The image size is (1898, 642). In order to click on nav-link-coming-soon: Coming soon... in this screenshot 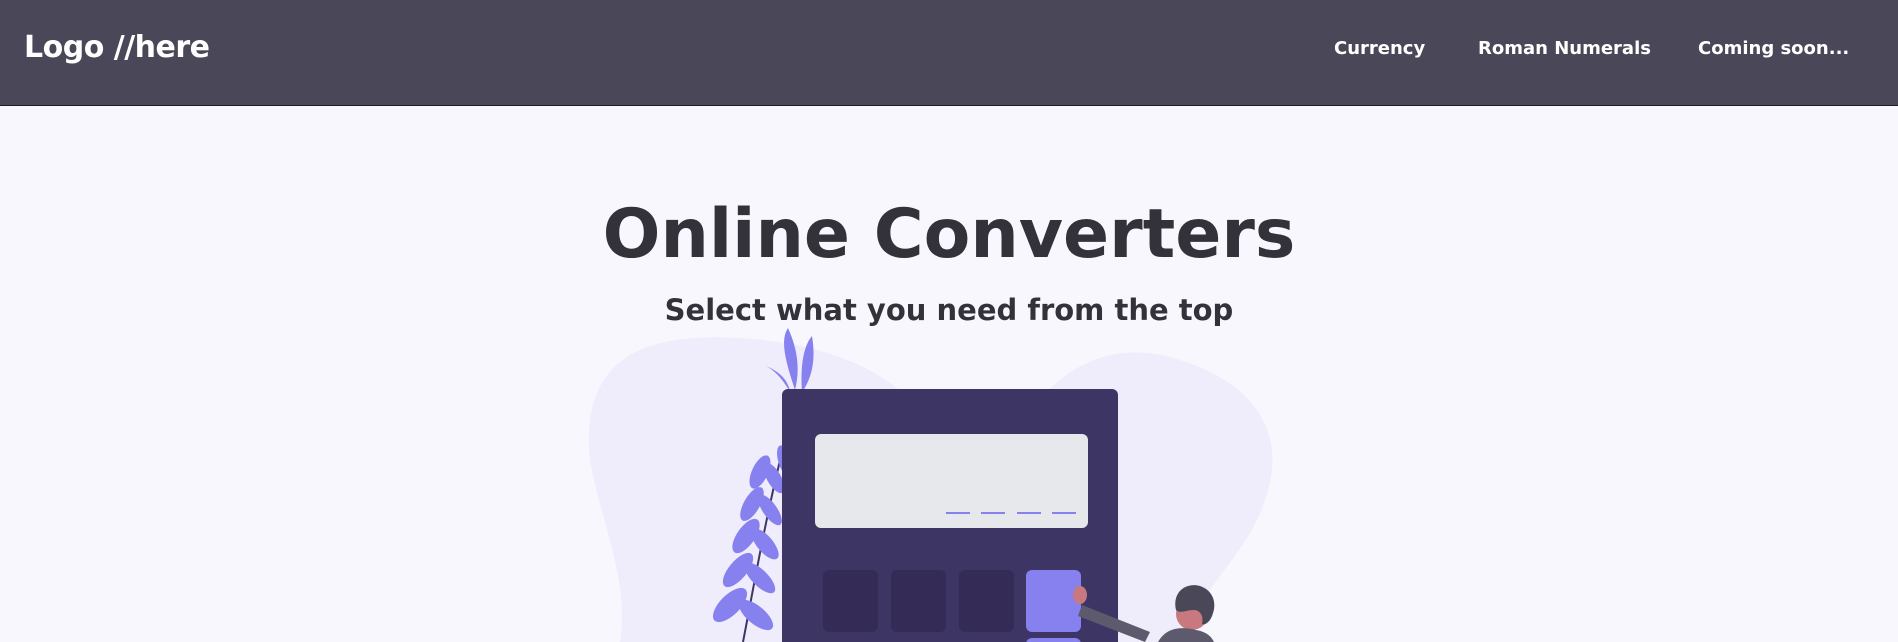, I will do `click(1773, 48)`.